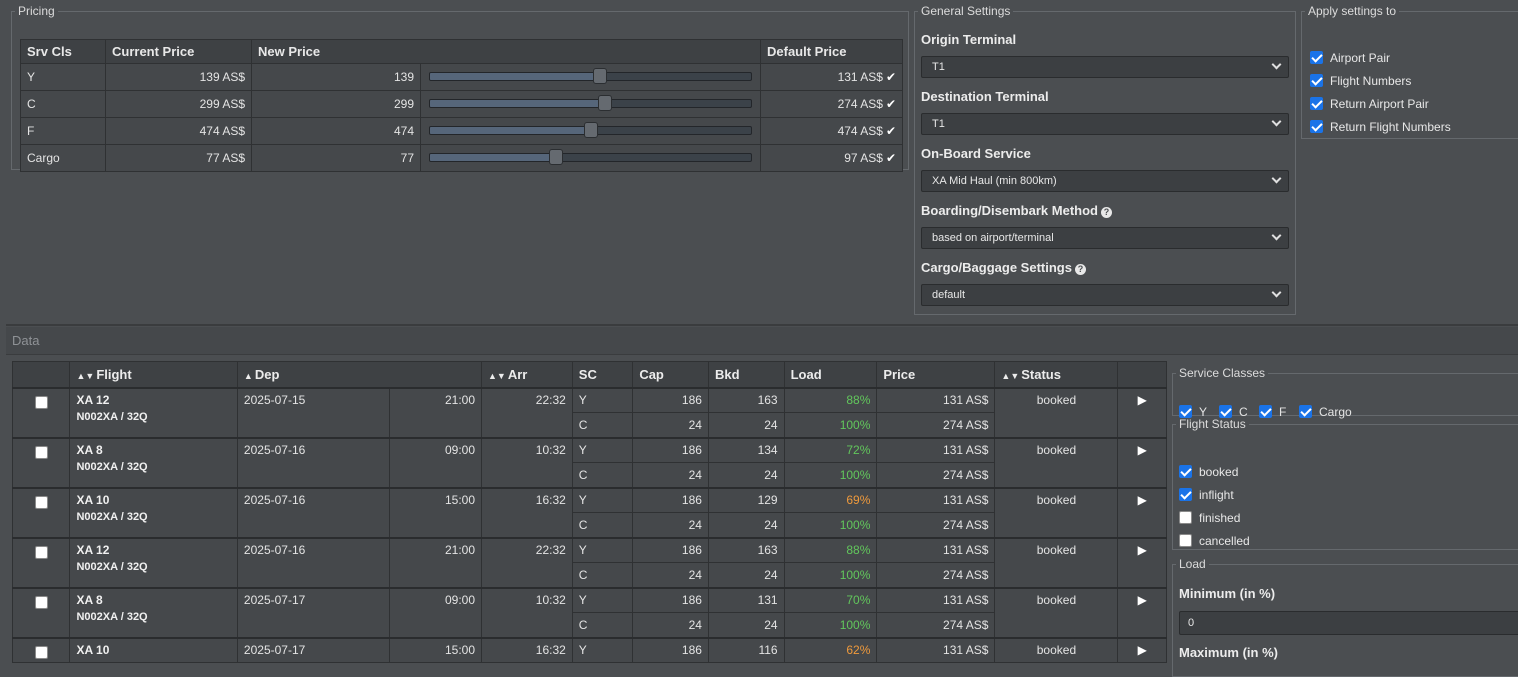 Image resolution: width=1518 pixels, height=677 pixels. What do you see at coordinates (1224, 541) in the screenshot?
I see `flight-status-label: cancelled` at bounding box center [1224, 541].